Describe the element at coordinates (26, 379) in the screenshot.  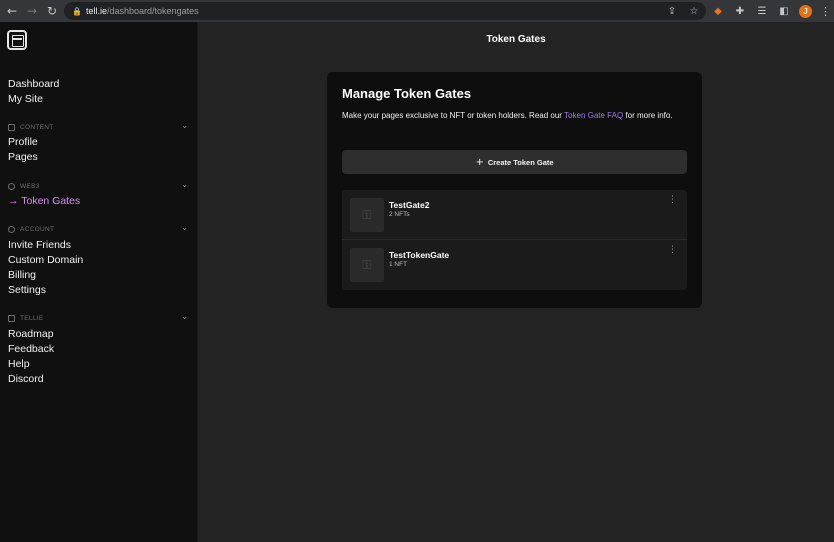
I see `sidebar-item-discord: Discord` at that location.